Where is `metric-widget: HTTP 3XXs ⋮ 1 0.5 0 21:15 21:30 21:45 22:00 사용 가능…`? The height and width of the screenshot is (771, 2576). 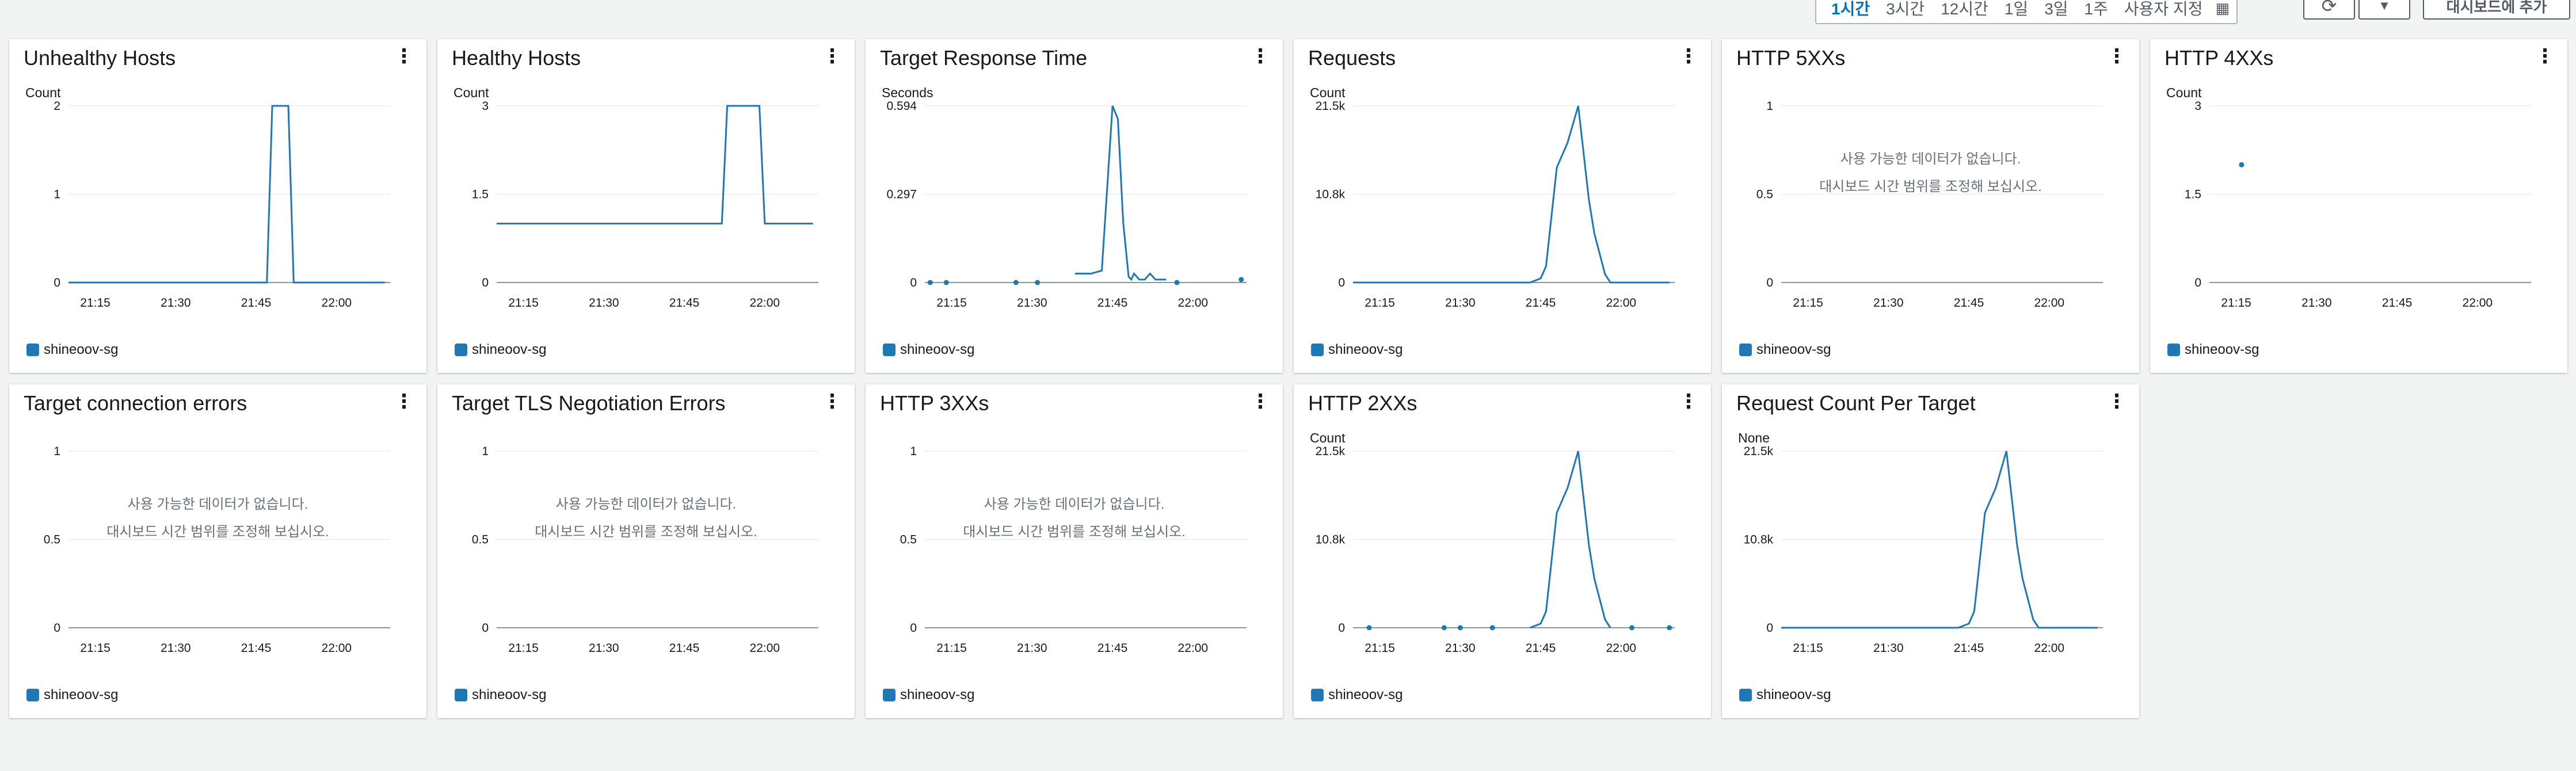 metric-widget: HTTP 3XXs ⋮ 1 0.5 0 21:15 21:30 21:45 22:00 사용 가능… is located at coordinates (1074, 551).